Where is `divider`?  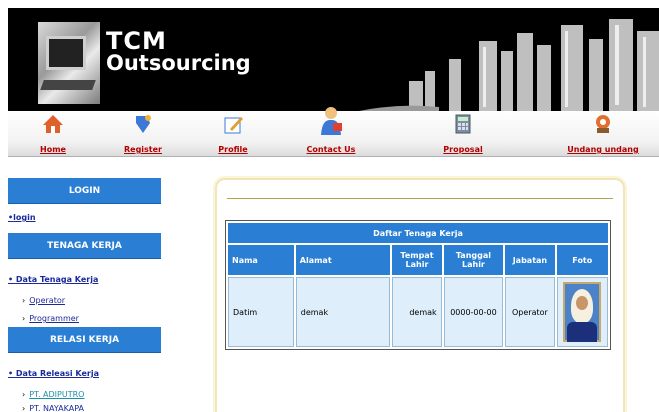
divider is located at coordinates (420, 198).